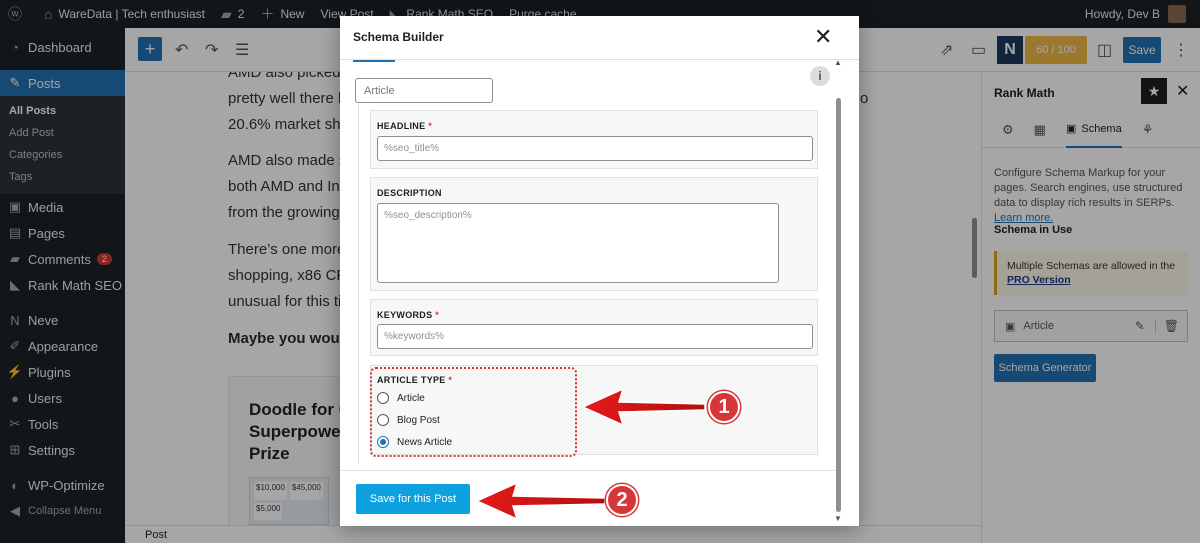  What do you see at coordinates (595, 148) in the screenshot?
I see `headline-input: %seo_title%` at bounding box center [595, 148].